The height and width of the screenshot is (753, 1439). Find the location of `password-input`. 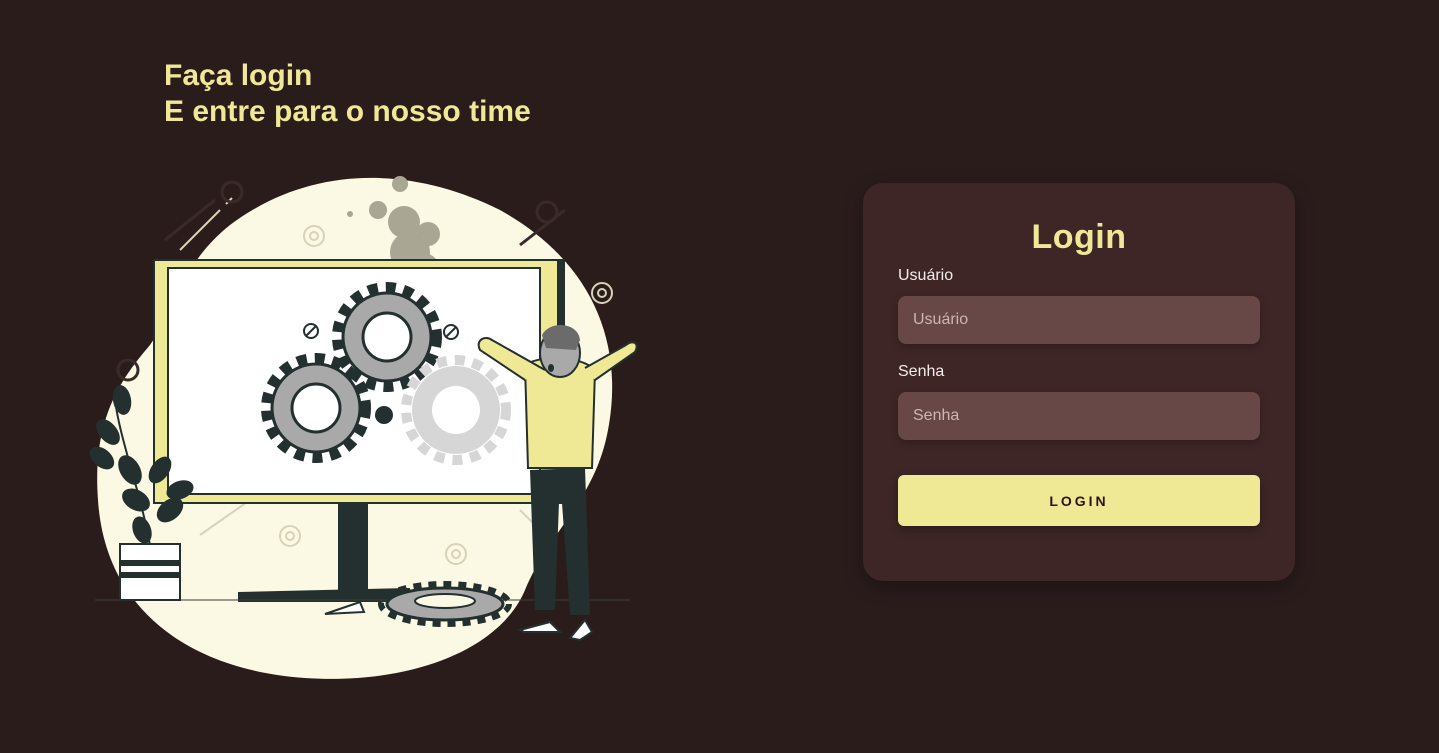

password-input is located at coordinates (1079, 416).